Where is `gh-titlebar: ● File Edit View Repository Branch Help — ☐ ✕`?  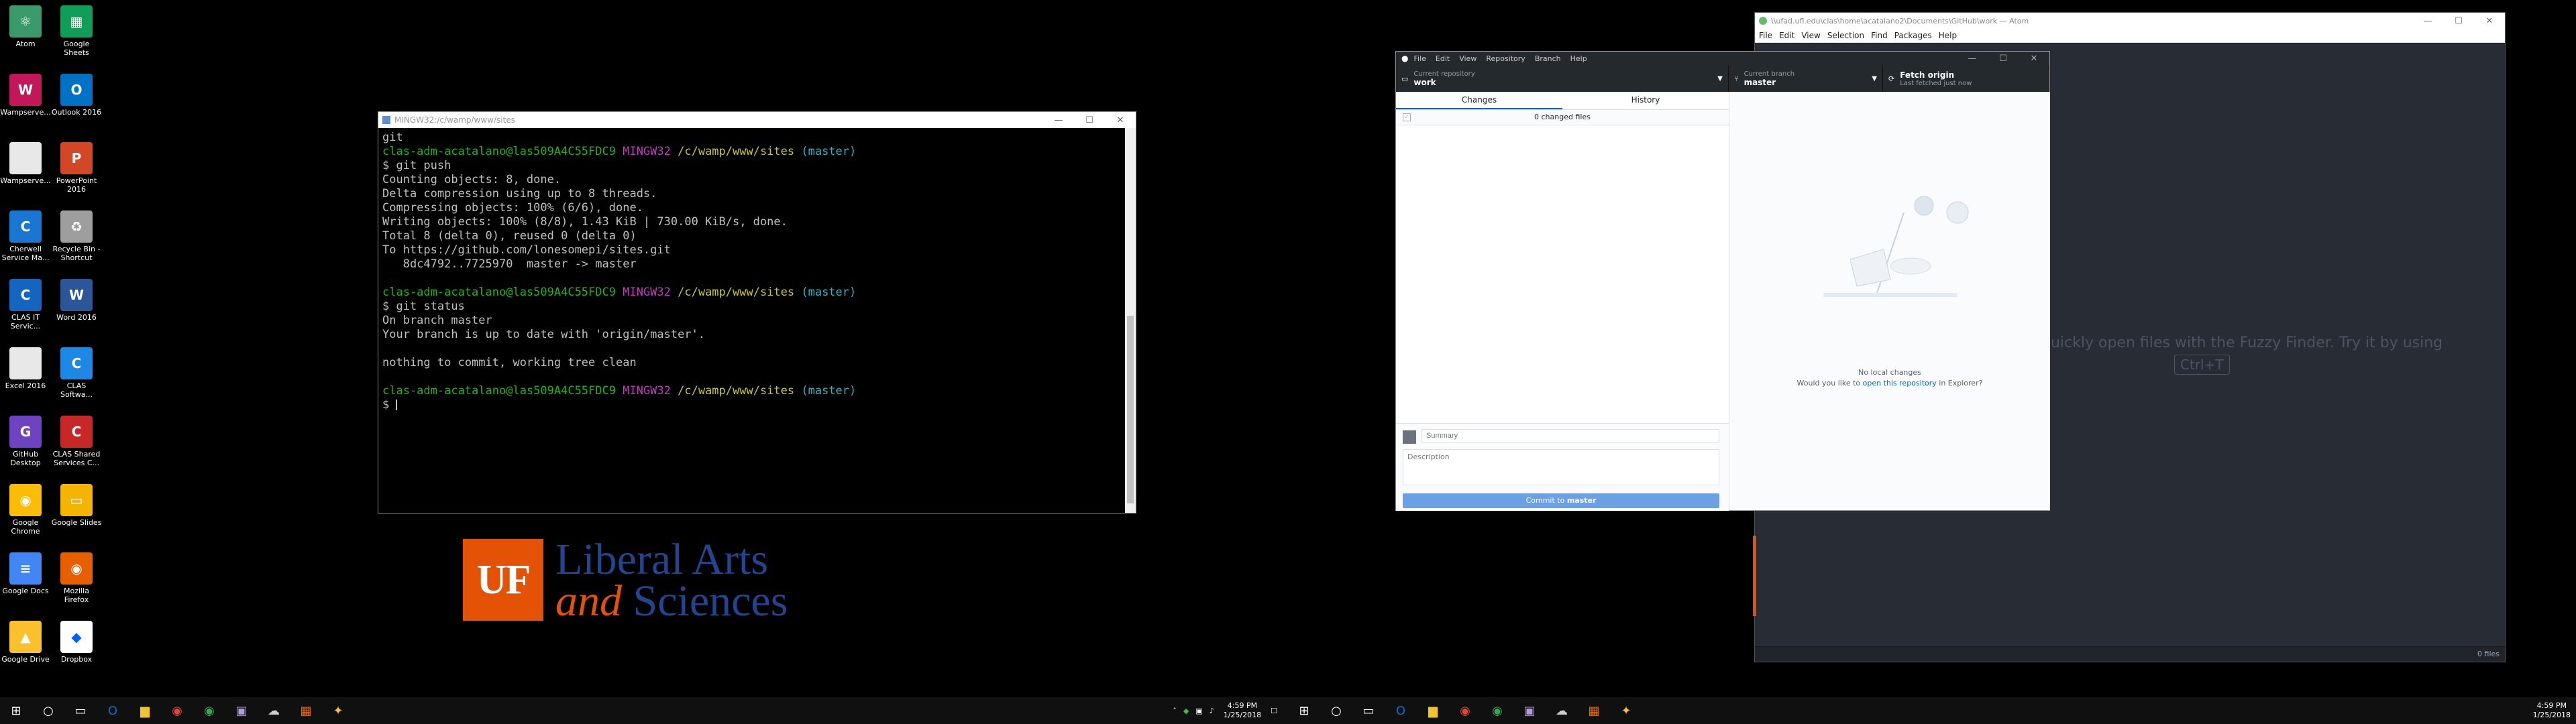 gh-titlebar: ● File Edit View Repository Branch Help — ☐ ✕ is located at coordinates (1722, 58).